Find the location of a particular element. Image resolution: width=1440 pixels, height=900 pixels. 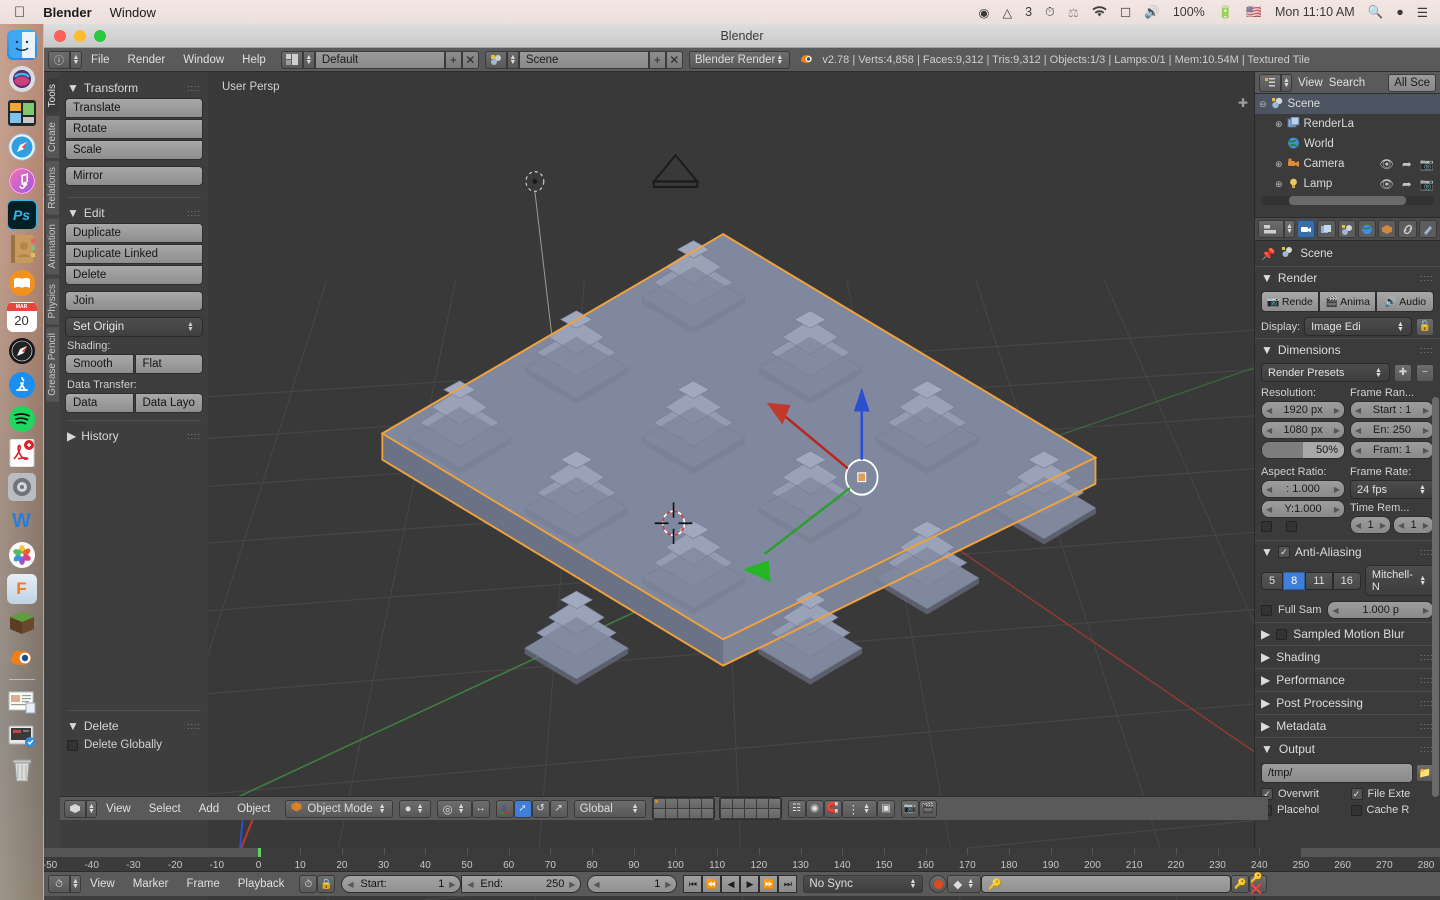

dock-item-itunes is located at coordinates (22, 181).